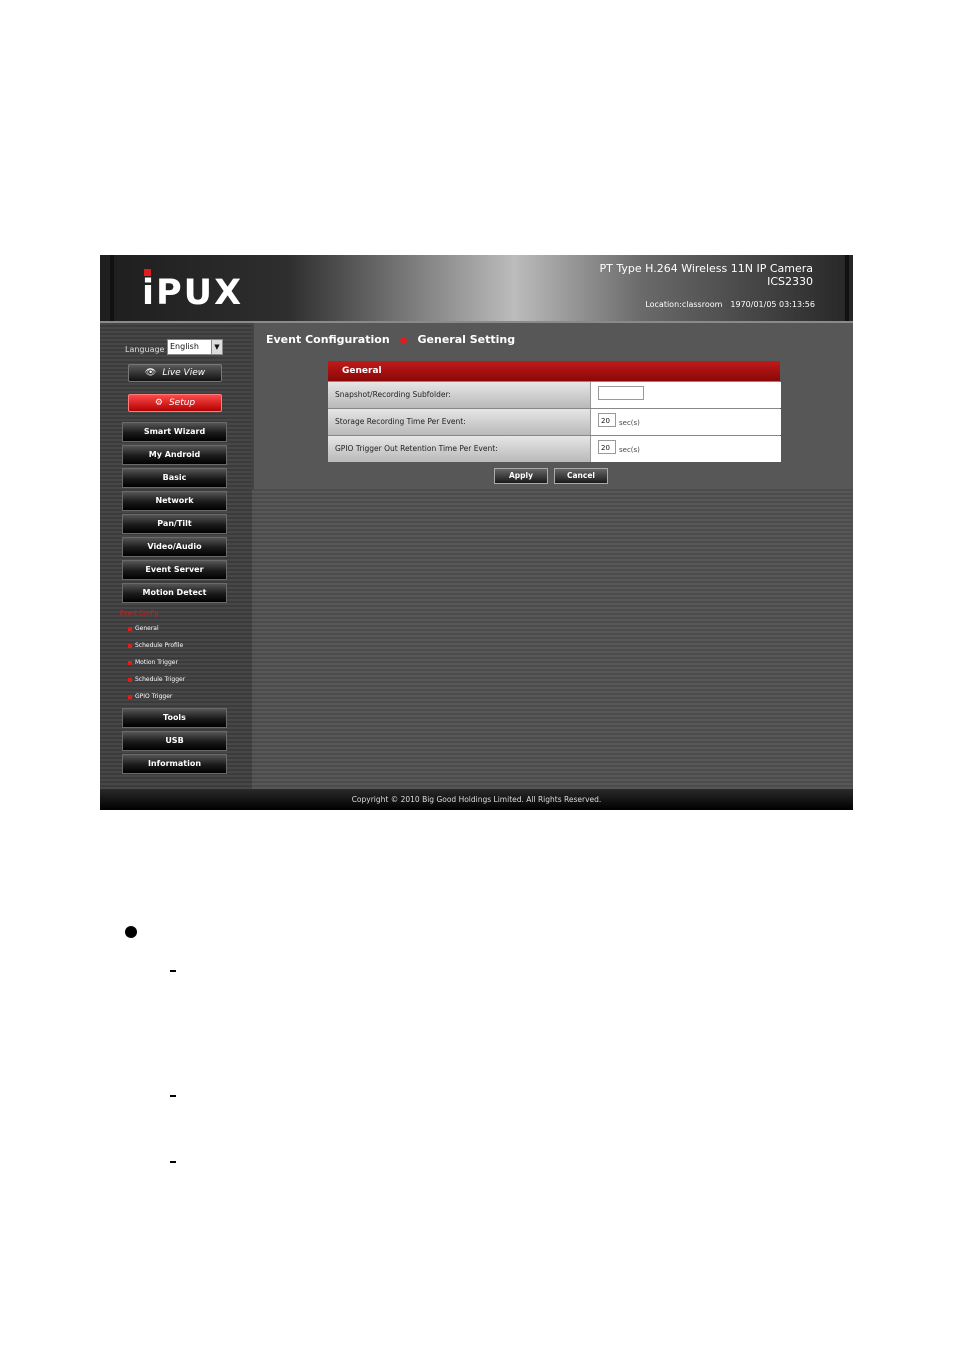 The image size is (954, 1350). I want to click on logo-red-dot, so click(147, 272).